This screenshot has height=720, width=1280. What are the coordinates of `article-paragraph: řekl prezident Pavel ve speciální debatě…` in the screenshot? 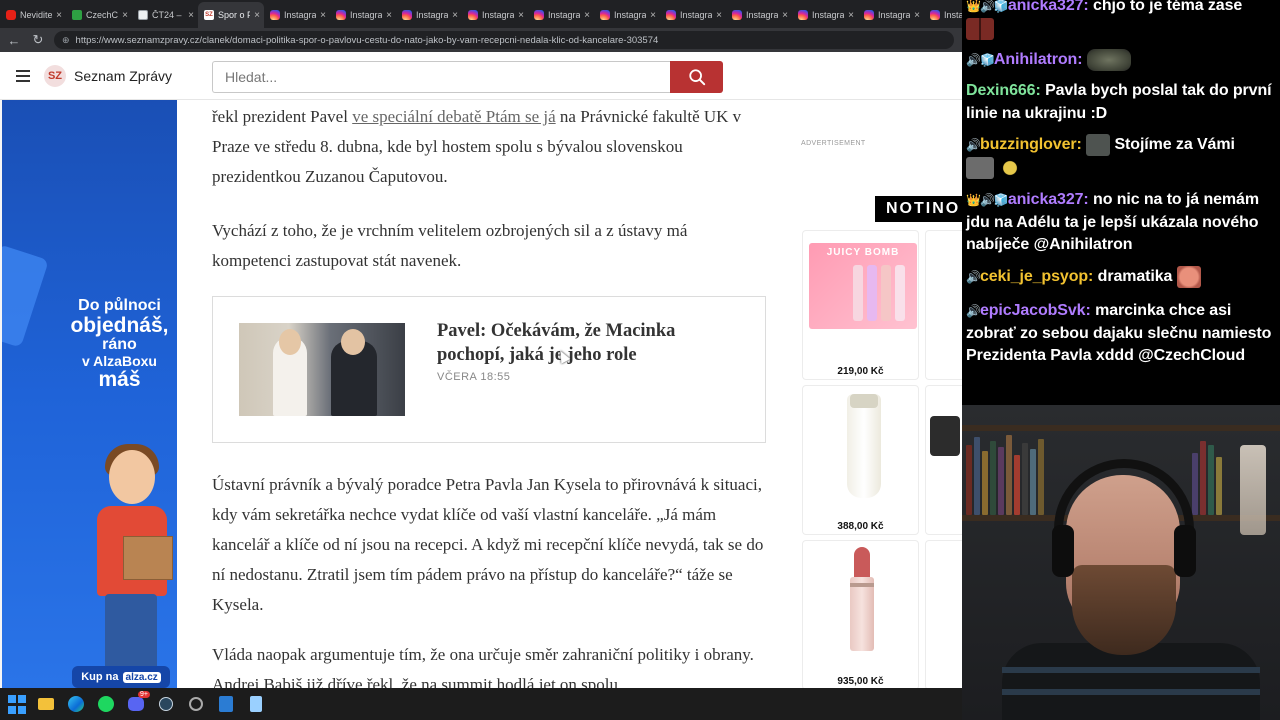 It's located at (487, 147).